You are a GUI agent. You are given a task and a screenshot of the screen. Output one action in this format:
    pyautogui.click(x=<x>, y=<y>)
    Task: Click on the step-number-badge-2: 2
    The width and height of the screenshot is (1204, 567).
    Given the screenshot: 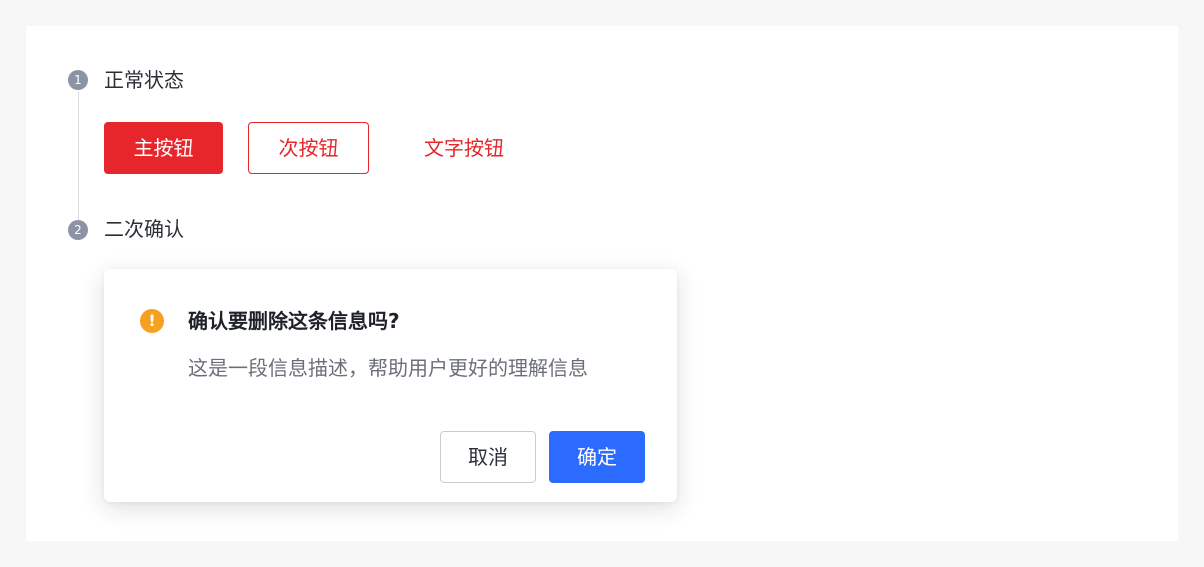 What is the action you would take?
    pyautogui.click(x=78, y=230)
    